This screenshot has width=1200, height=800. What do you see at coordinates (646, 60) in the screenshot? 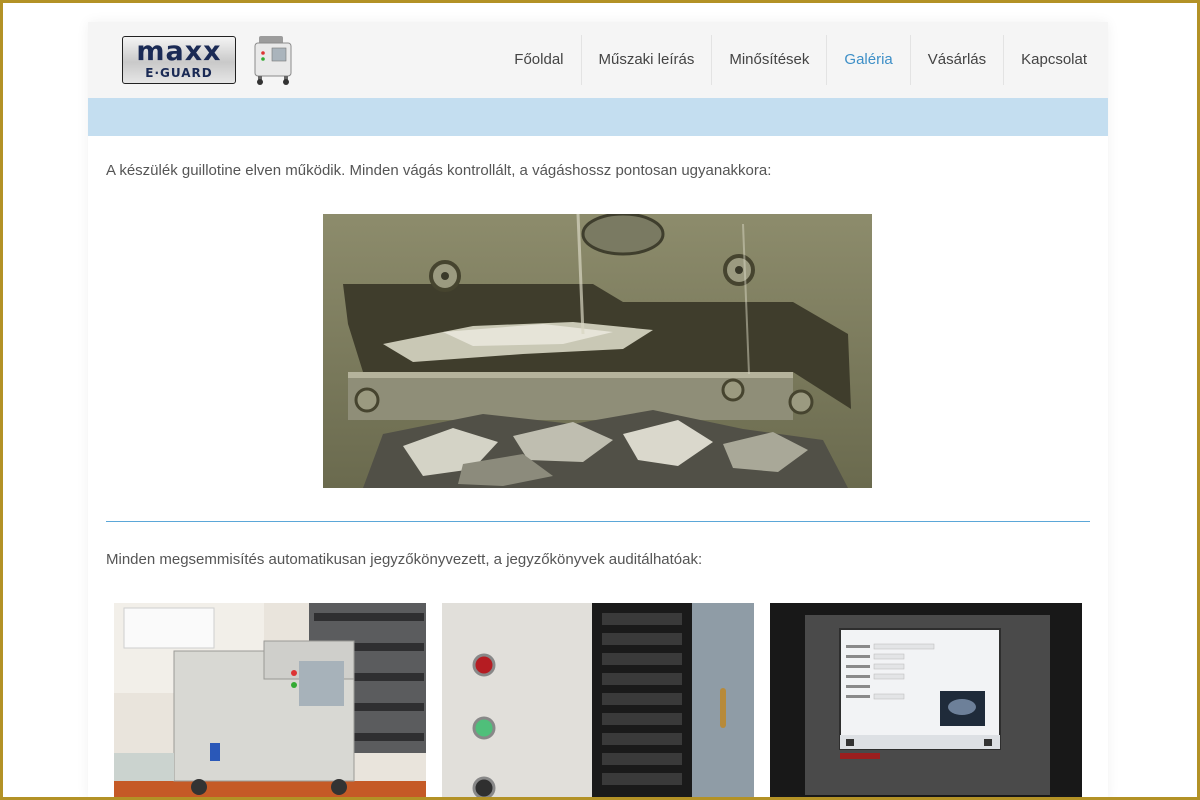
I see `nav-item-muszaki-leiras: Műszaki leírás` at bounding box center [646, 60].